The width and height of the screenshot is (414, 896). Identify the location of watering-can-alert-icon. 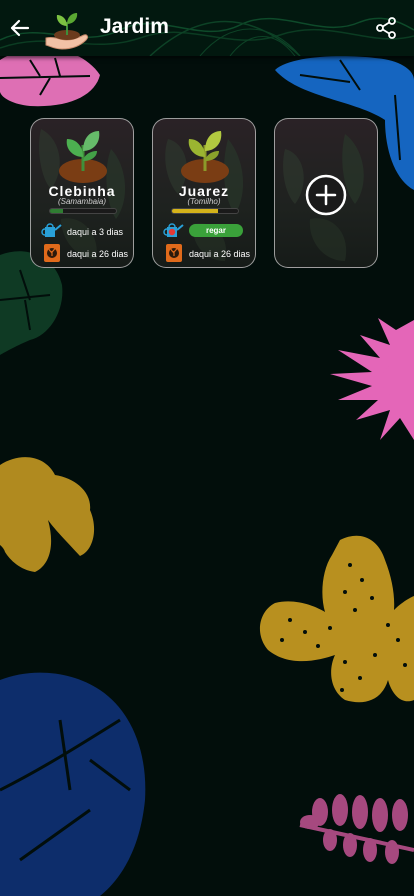
(173, 230).